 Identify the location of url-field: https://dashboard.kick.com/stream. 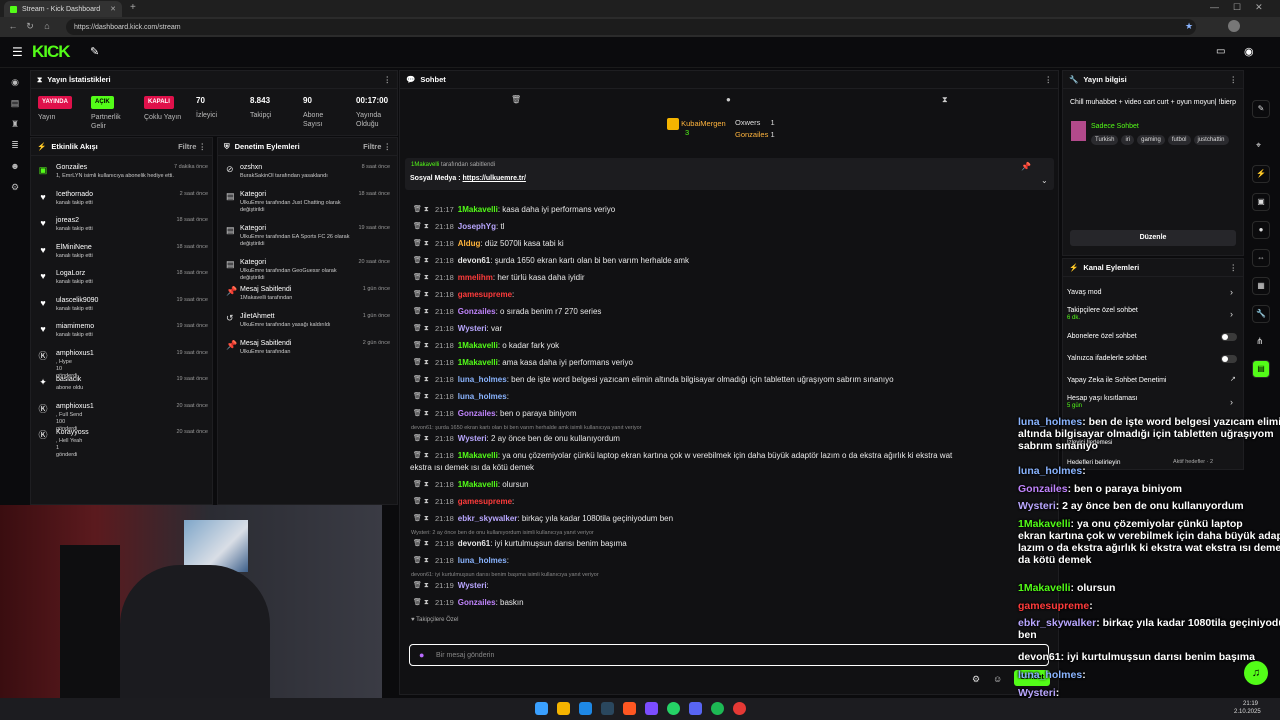
(631, 27).